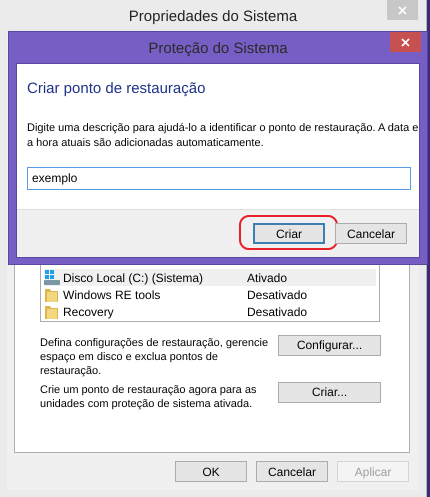 Image resolution: width=430 pixels, height=497 pixels. What do you see at coordinates (218, 49) in the screenshot?
I see `dialog-title: Proteção do Sistema` at bounding box center [218, 49].